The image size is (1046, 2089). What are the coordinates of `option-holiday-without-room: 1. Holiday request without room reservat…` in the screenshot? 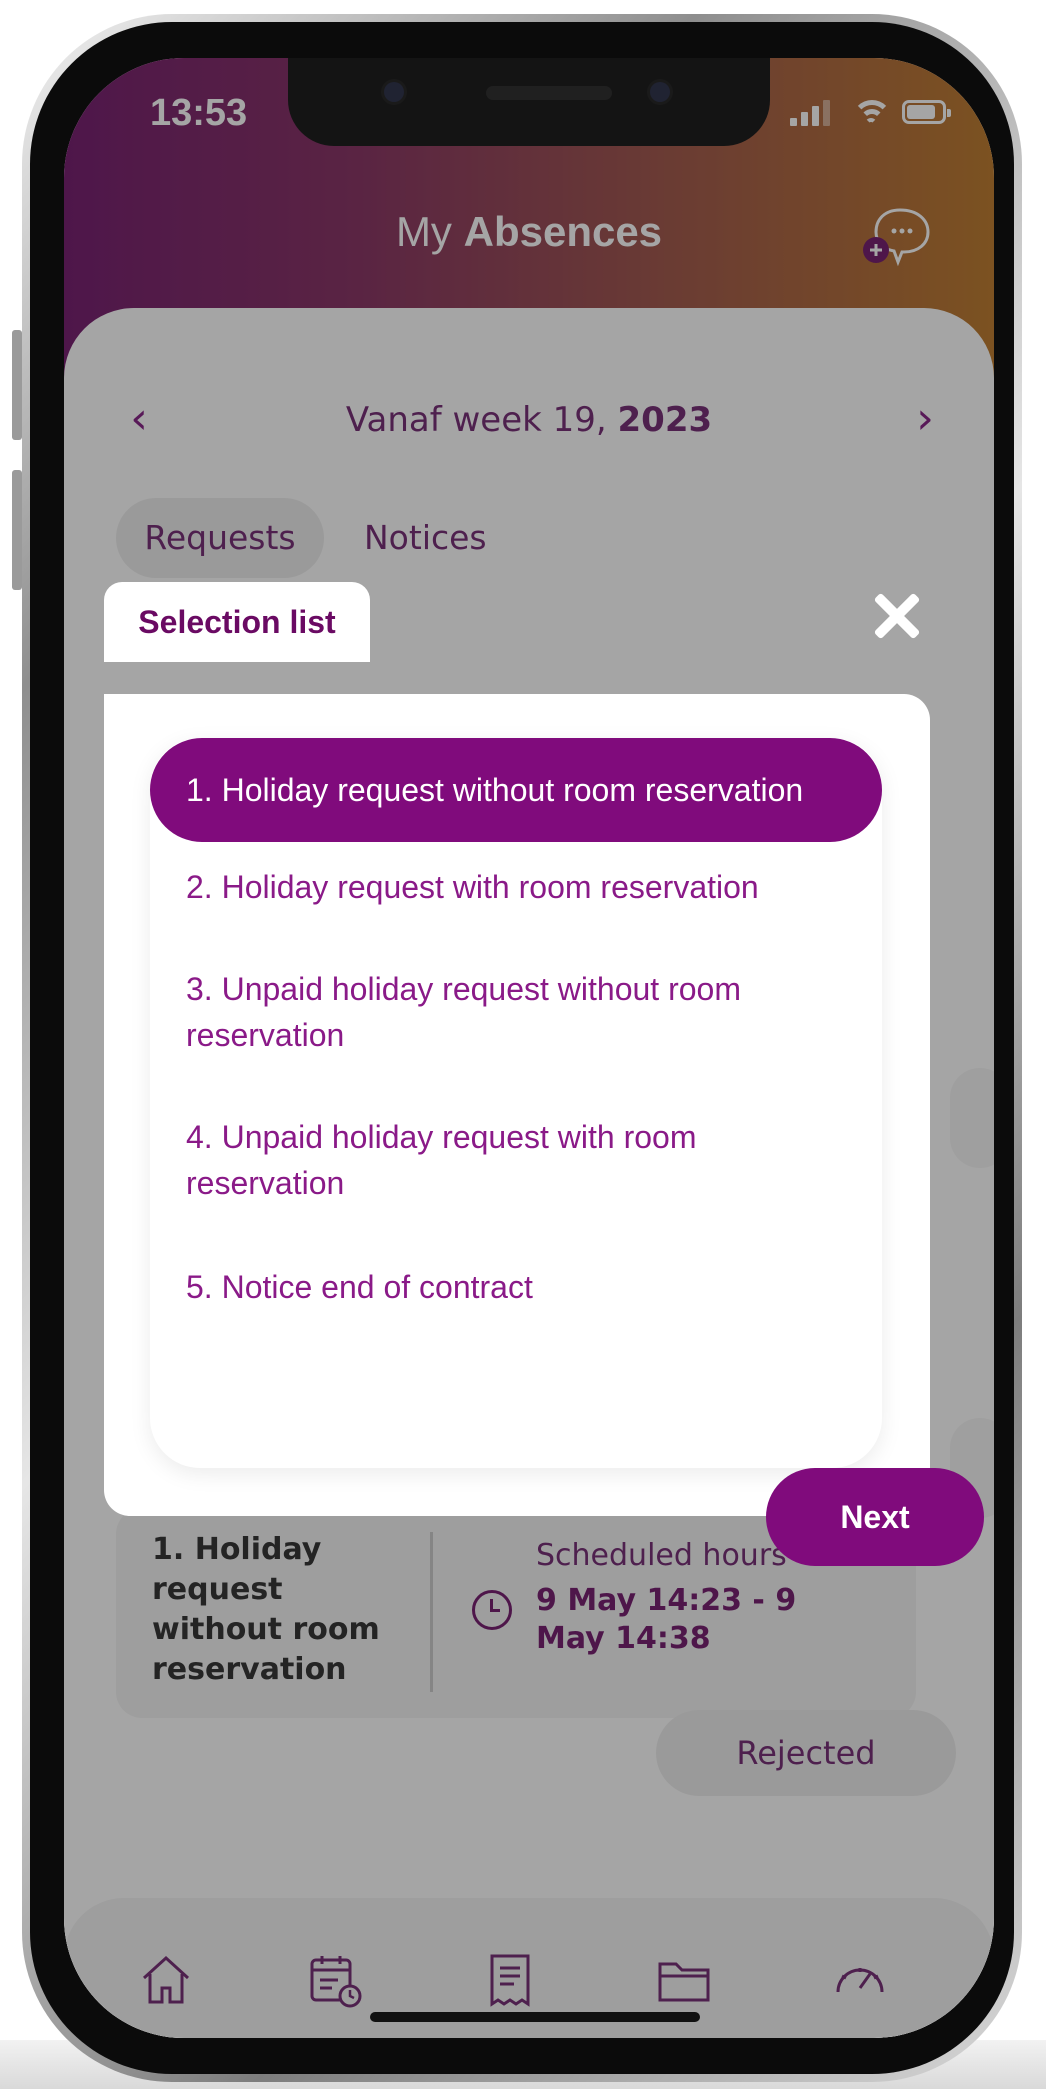 It's located at (516, 790).